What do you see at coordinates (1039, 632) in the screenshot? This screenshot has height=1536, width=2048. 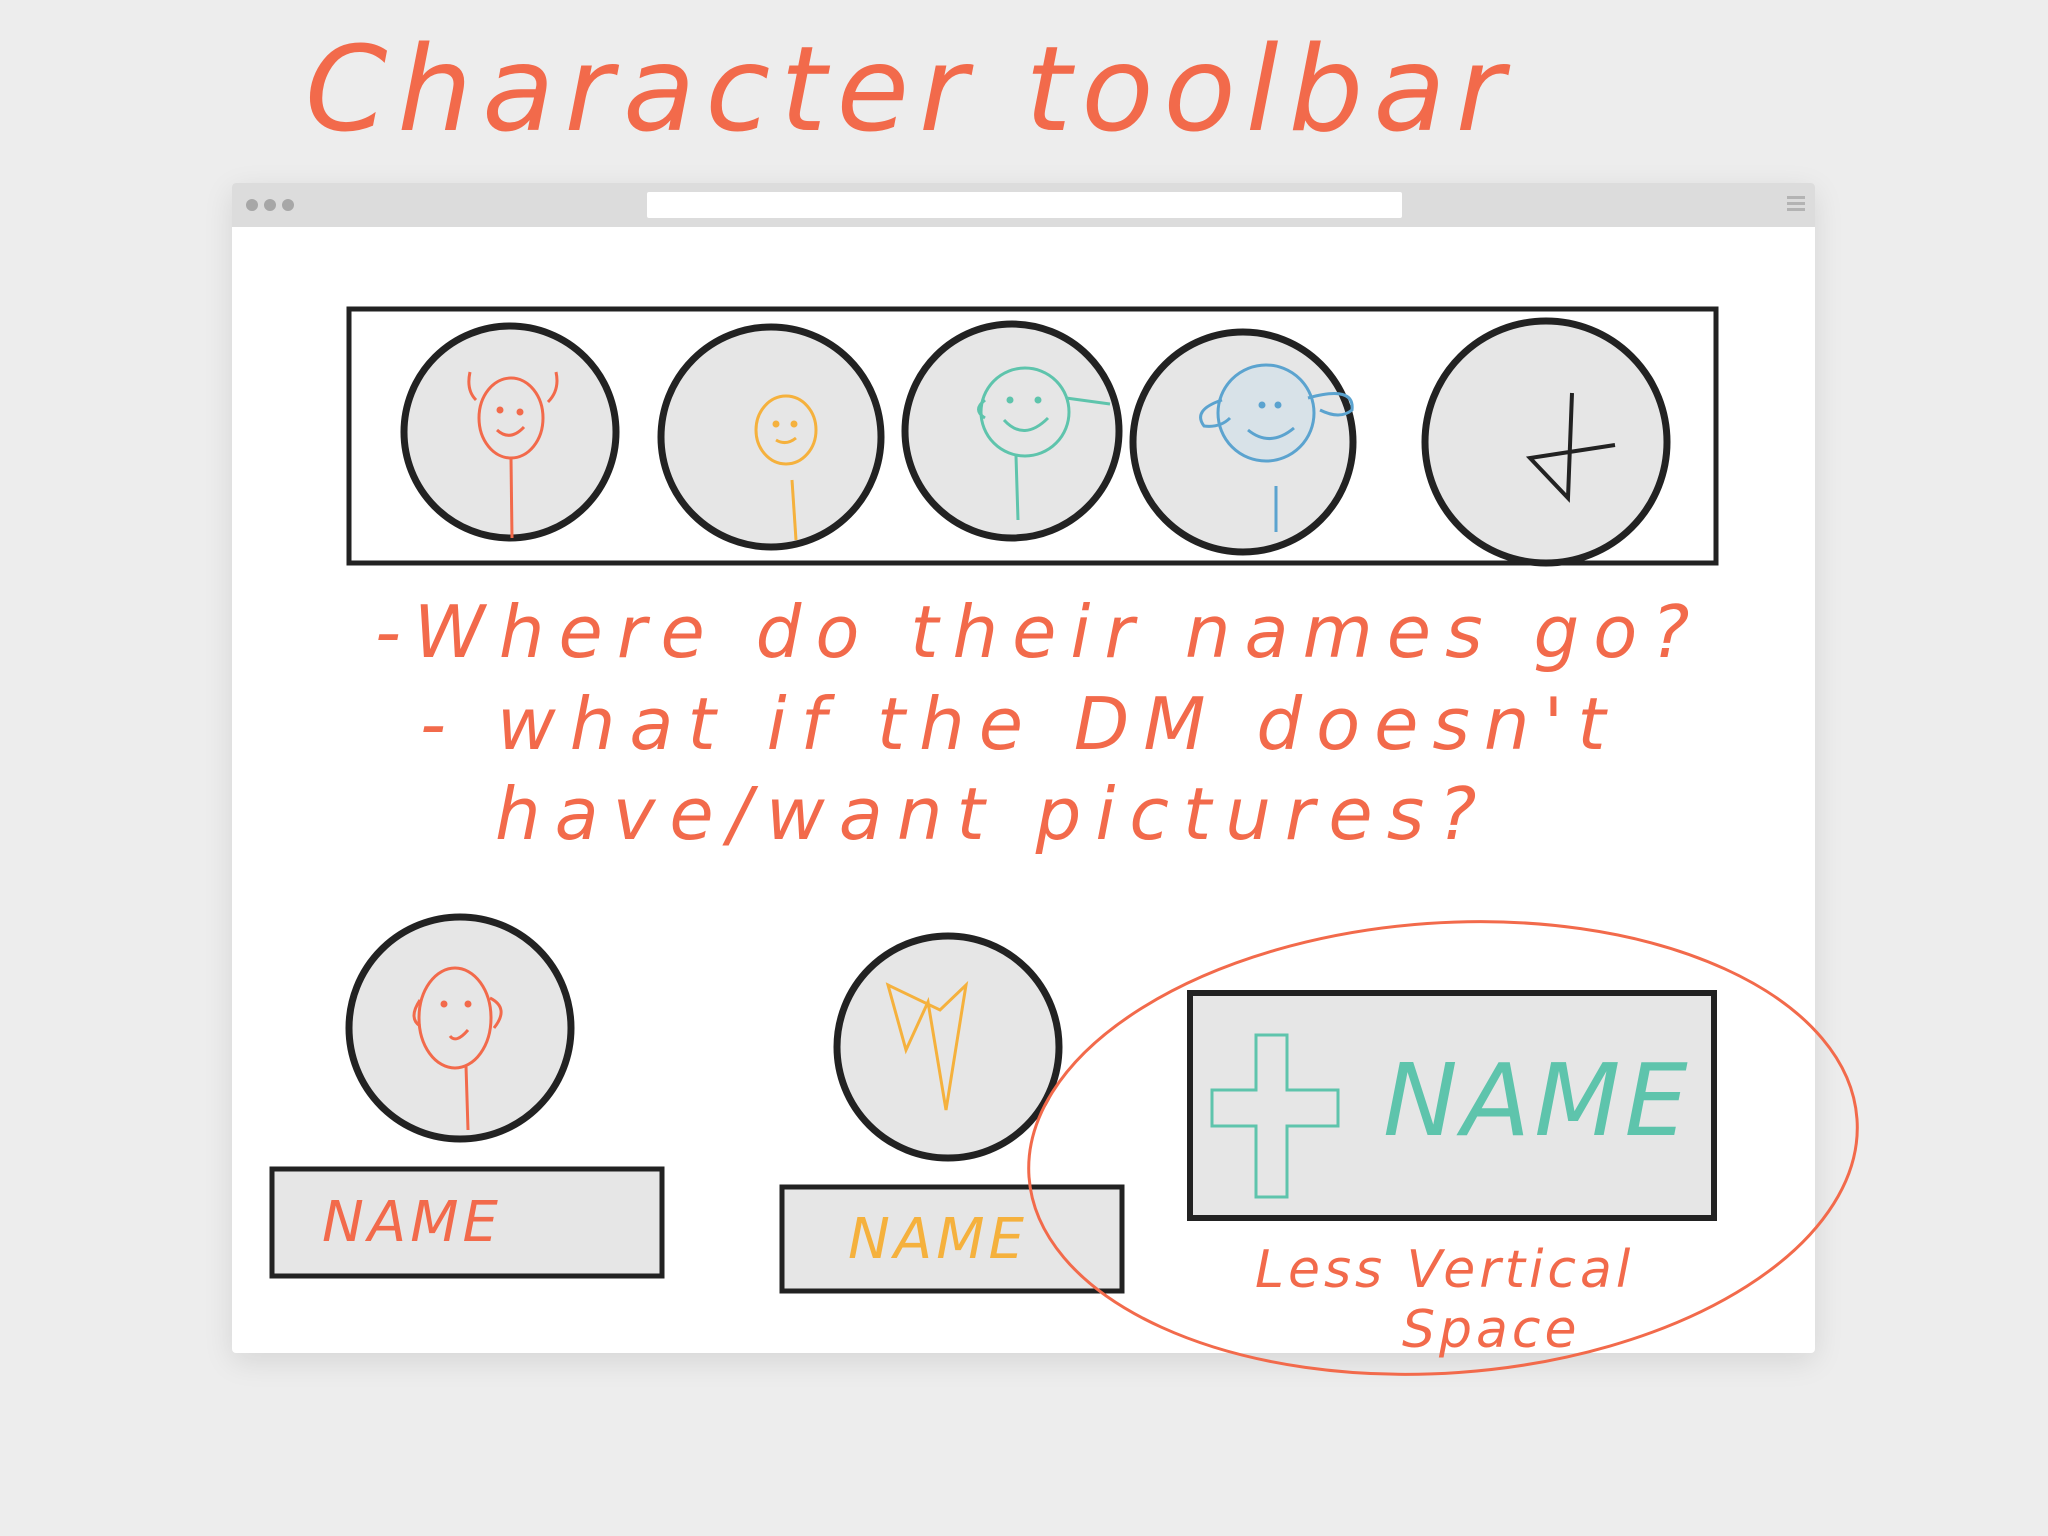 I see `note-line-1: -Where do their names go?` at bounding box center [1039, 632].